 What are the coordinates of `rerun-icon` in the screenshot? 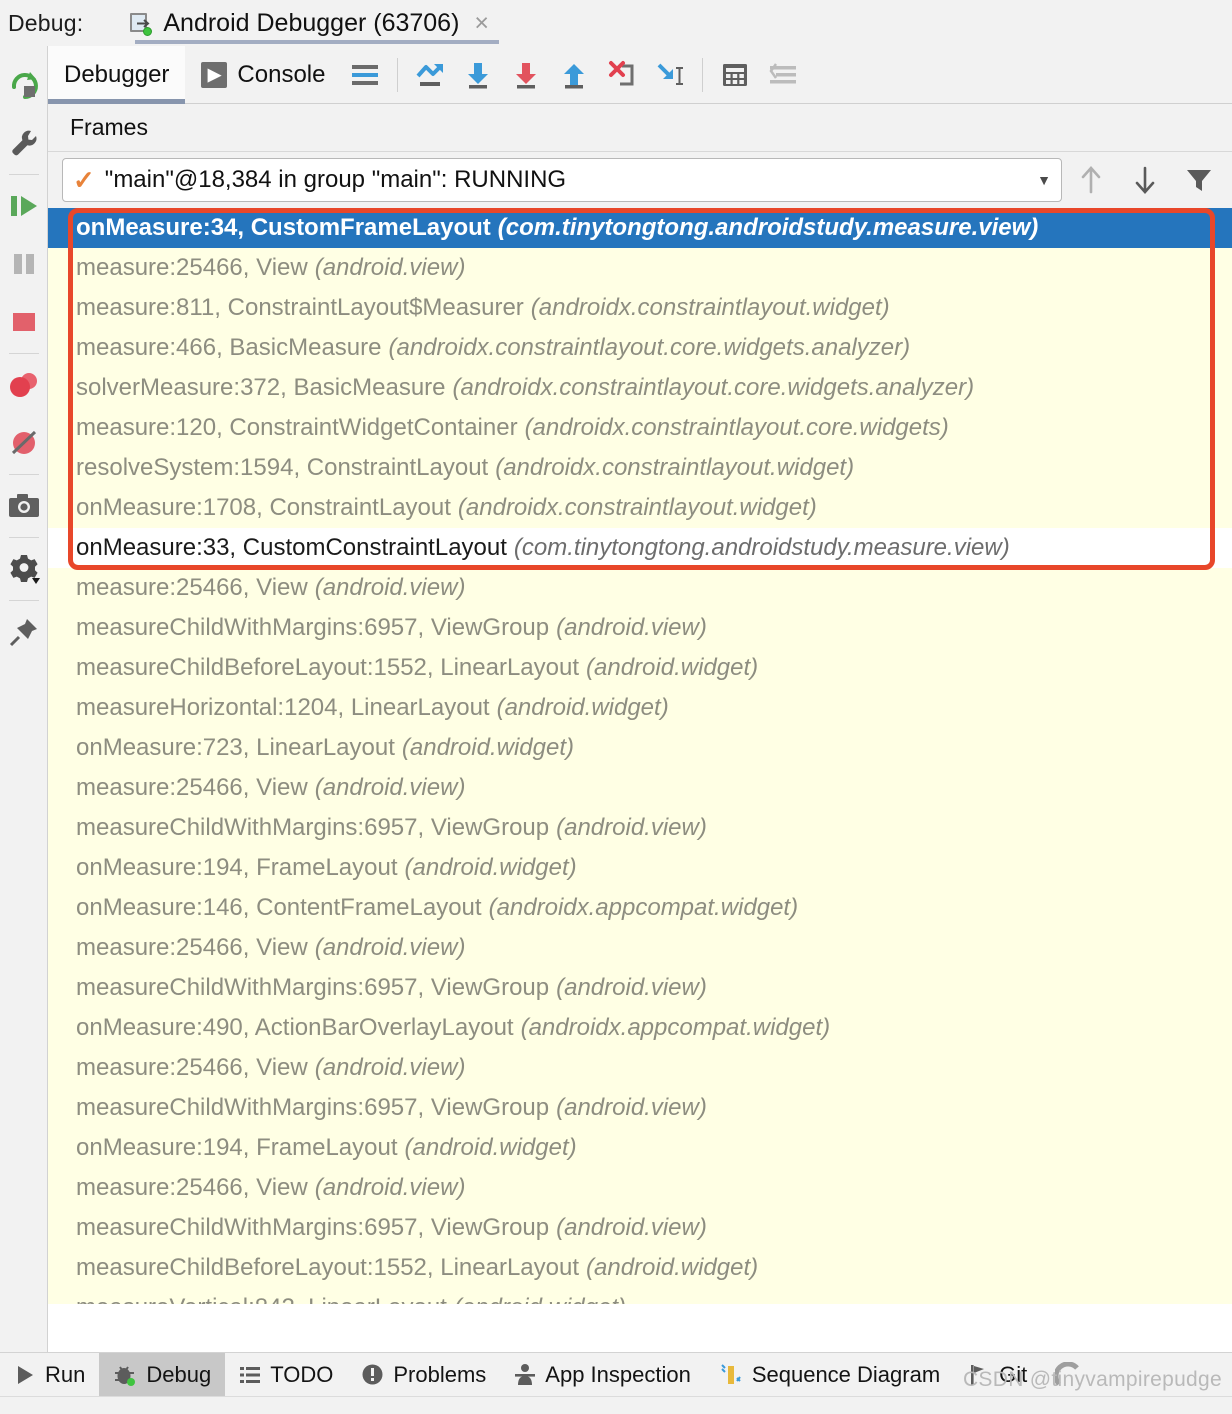 It's located at (24, 85).